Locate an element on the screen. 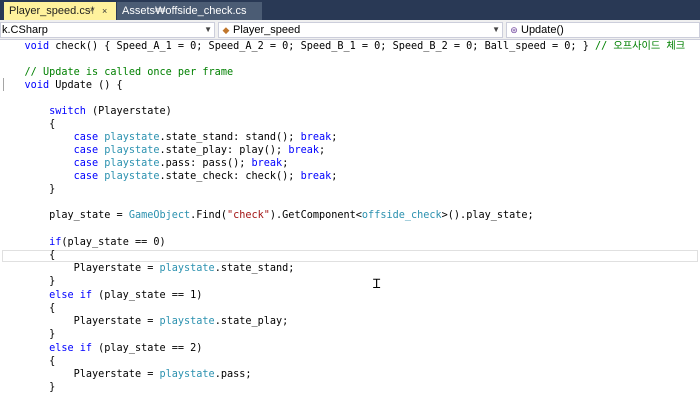  project-label: k.CSharp is located at coordinates (25, 30).